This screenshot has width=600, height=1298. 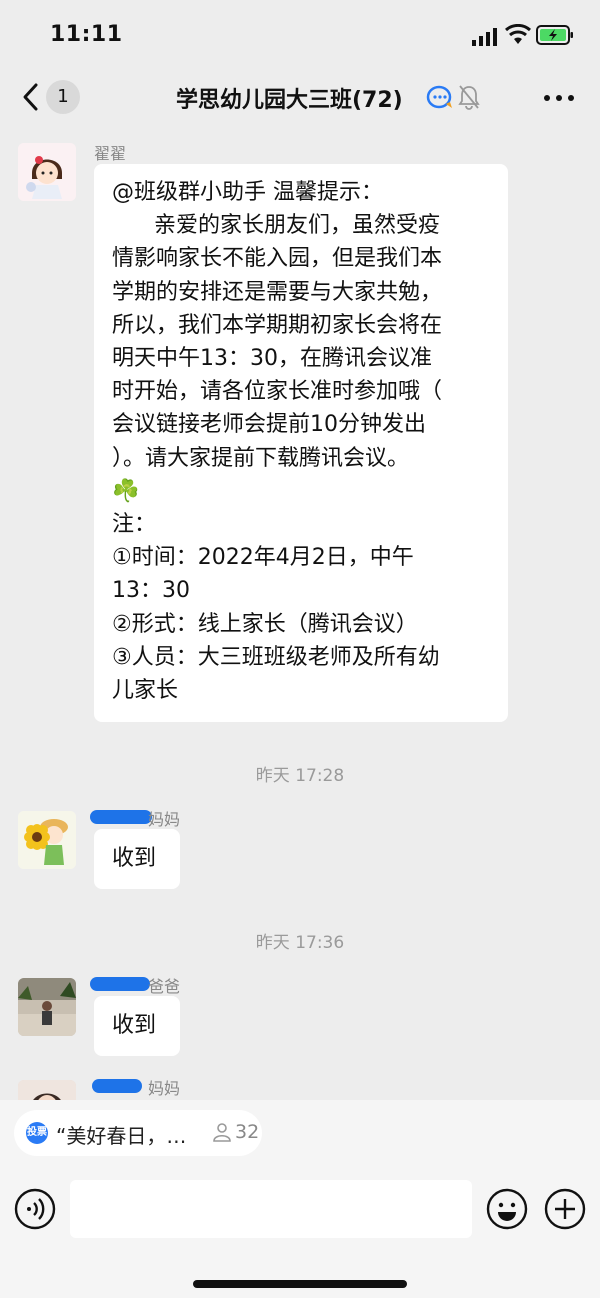 I want to click on more-icon, so click(x=559, y=98).